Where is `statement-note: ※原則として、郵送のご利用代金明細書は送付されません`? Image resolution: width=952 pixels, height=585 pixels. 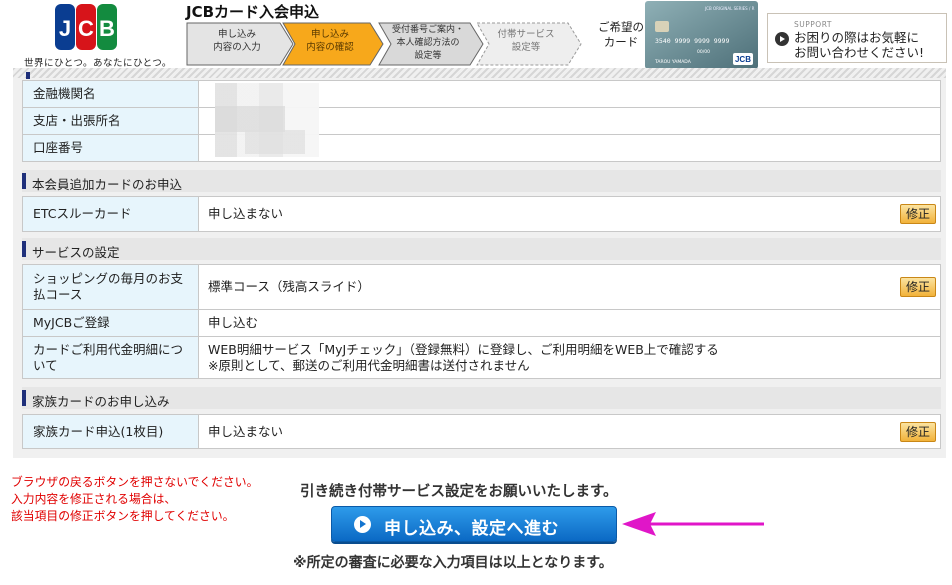 statement-note: ※原則として、郵送のご利用代金明細書は送付されません is located at coordinates (369, 365).